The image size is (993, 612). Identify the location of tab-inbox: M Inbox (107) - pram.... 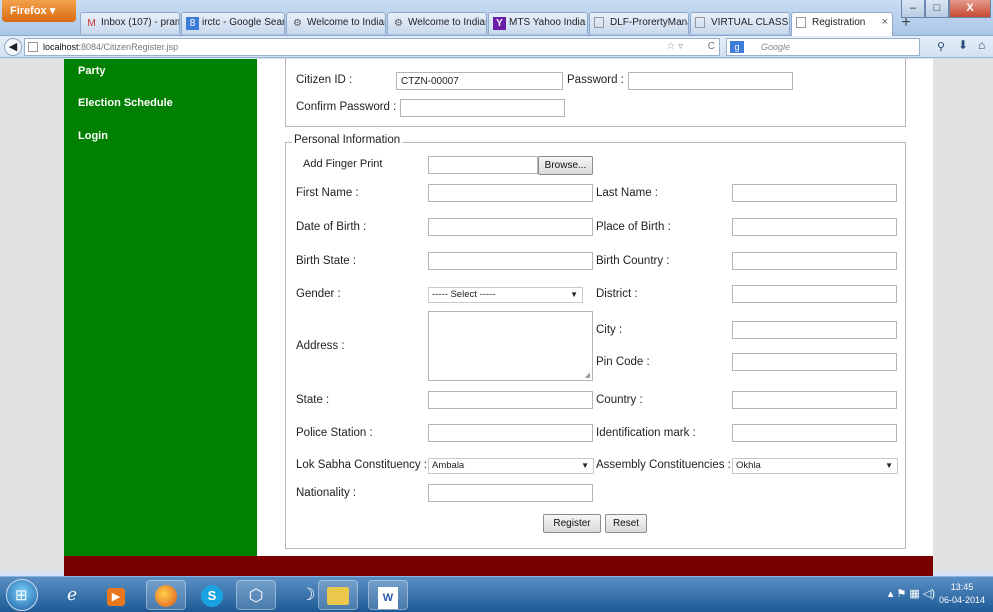
(130, 23).